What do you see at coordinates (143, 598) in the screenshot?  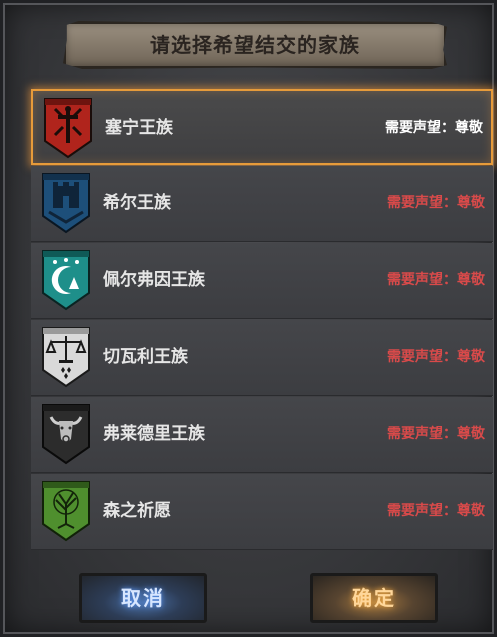 I see `cancel-button: 取消` at bounding box center [143, 598].